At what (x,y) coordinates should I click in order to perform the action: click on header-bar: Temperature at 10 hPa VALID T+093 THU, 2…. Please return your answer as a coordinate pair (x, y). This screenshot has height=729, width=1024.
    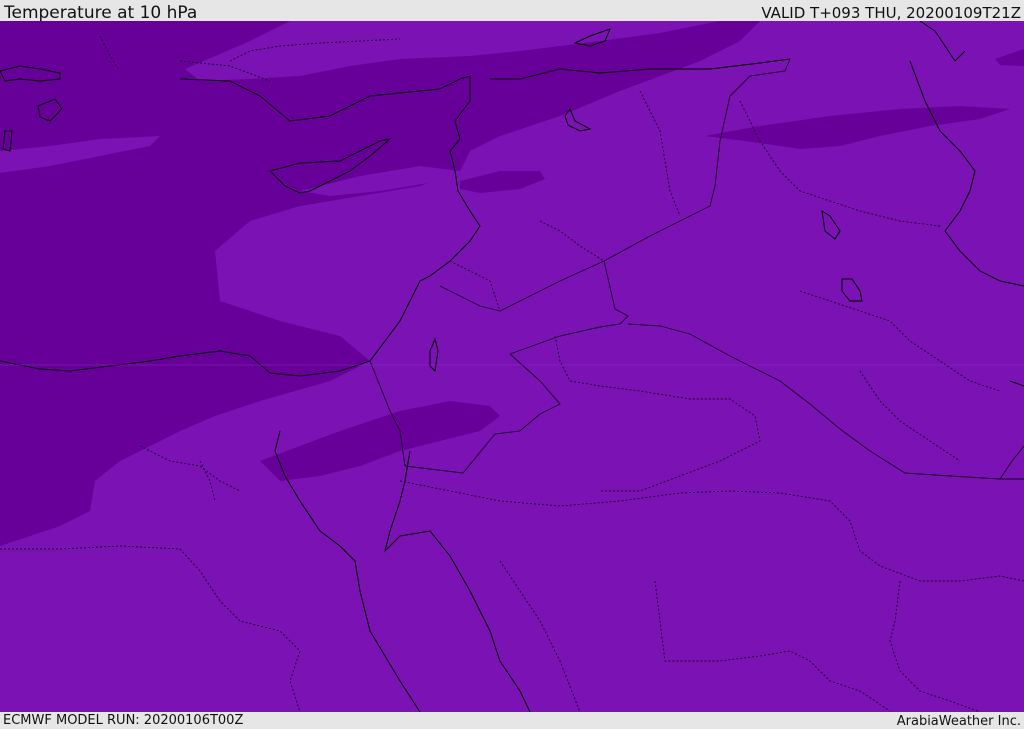
    Looking at the image, I should click on (512, 11).